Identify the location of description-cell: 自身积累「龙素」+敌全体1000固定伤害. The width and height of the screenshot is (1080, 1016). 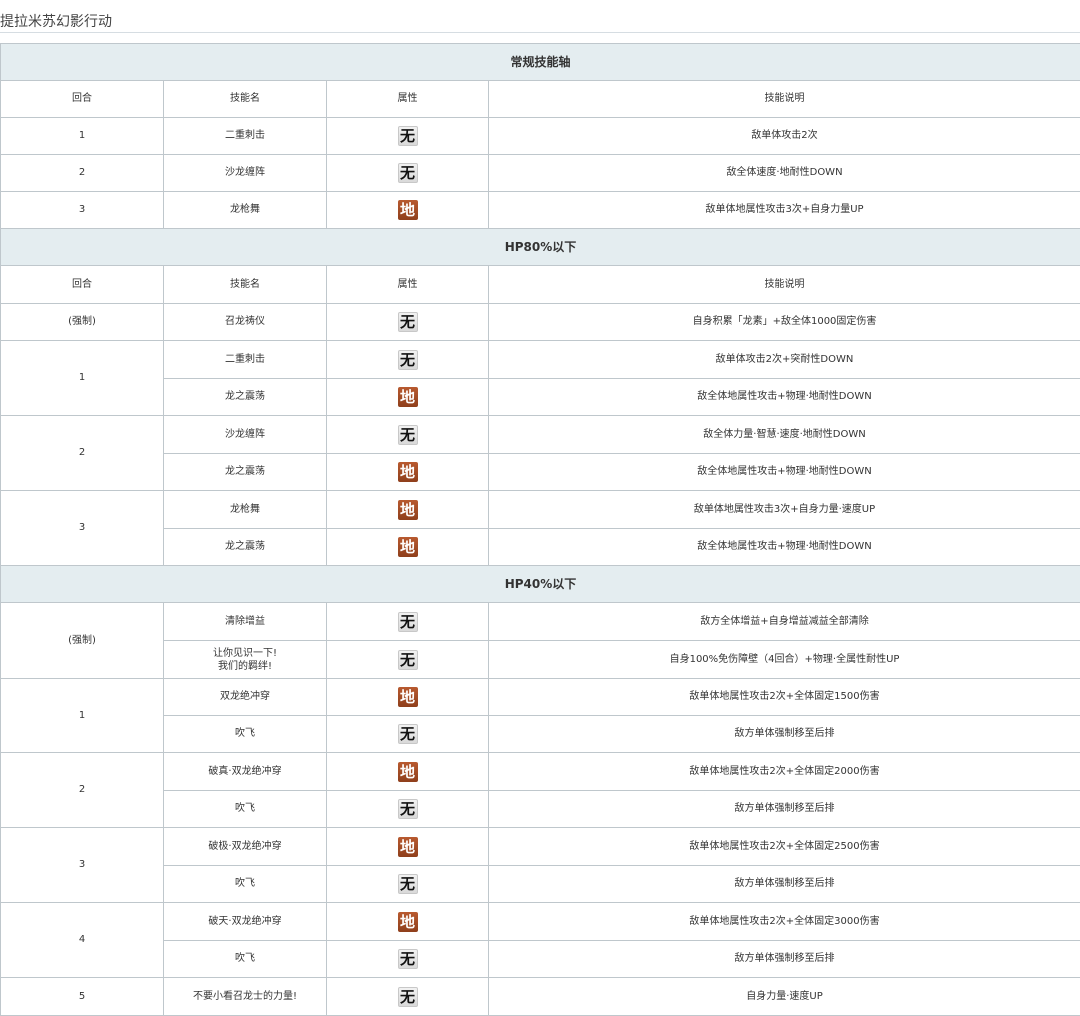
(784, 322).